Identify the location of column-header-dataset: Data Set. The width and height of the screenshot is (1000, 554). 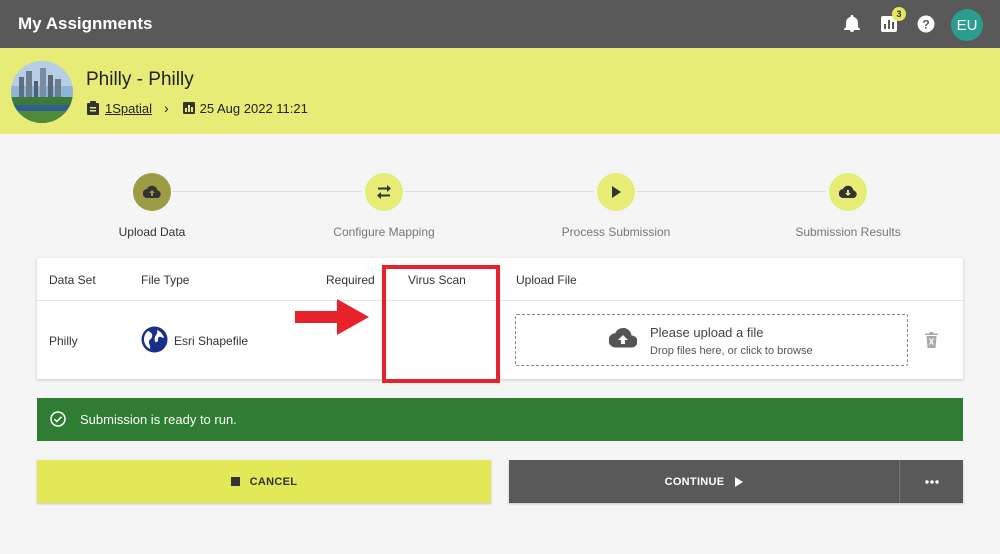
(72, 280).